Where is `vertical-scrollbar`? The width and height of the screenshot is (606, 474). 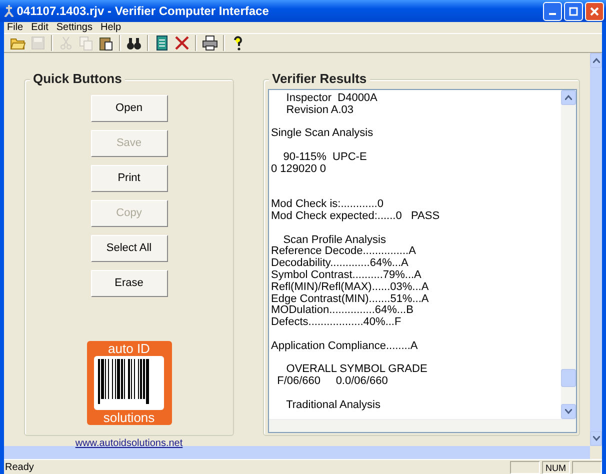
vertical-scrollbar is located at coordinates (568, 254).